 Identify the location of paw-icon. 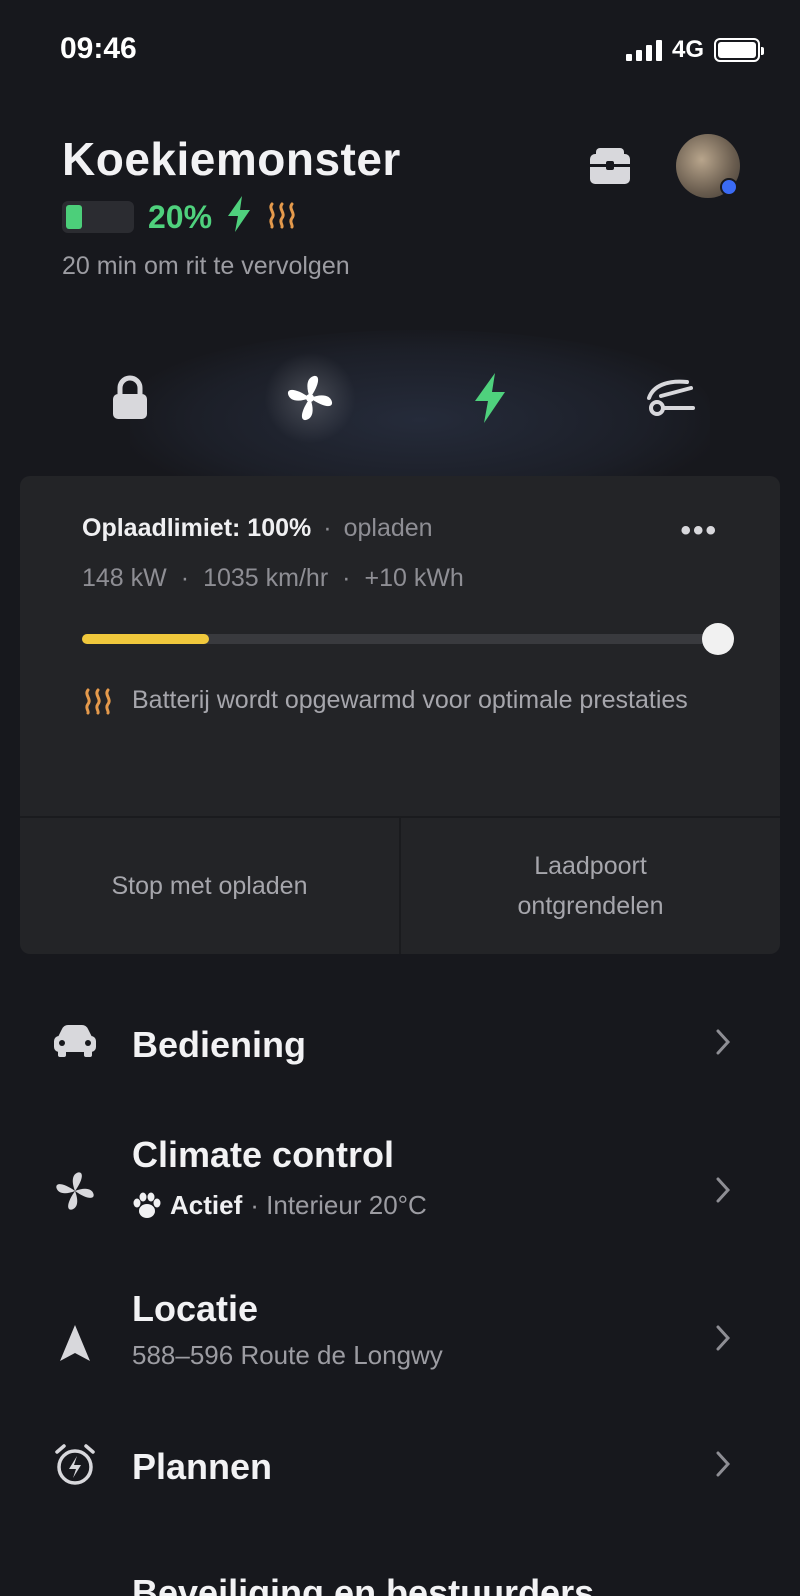
(147, 1205).